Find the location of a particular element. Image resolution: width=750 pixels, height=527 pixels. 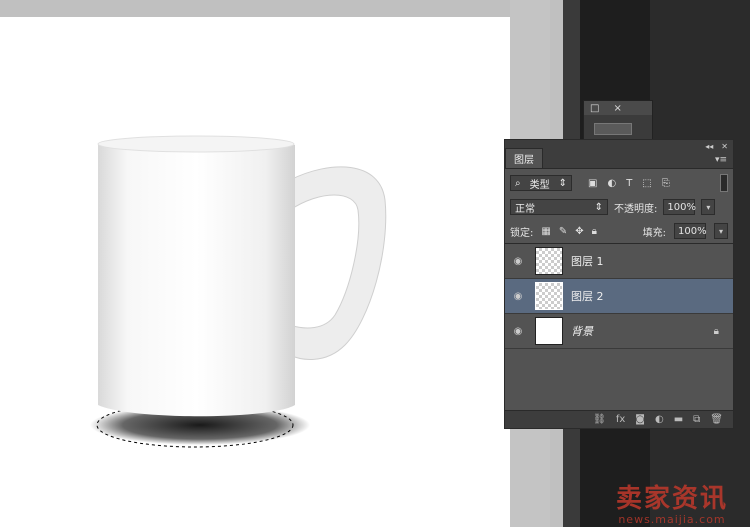

link-icon: ⛓ is located at coordinates (599, 419).